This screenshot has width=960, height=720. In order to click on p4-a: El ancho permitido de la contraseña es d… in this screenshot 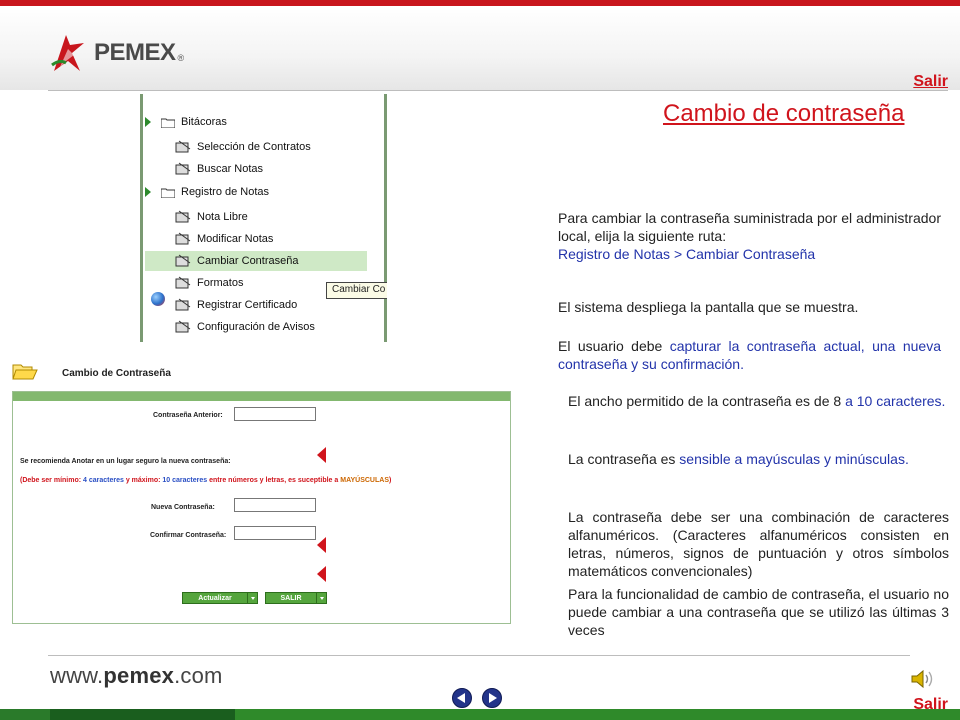, I will do `click(707, 401)`.